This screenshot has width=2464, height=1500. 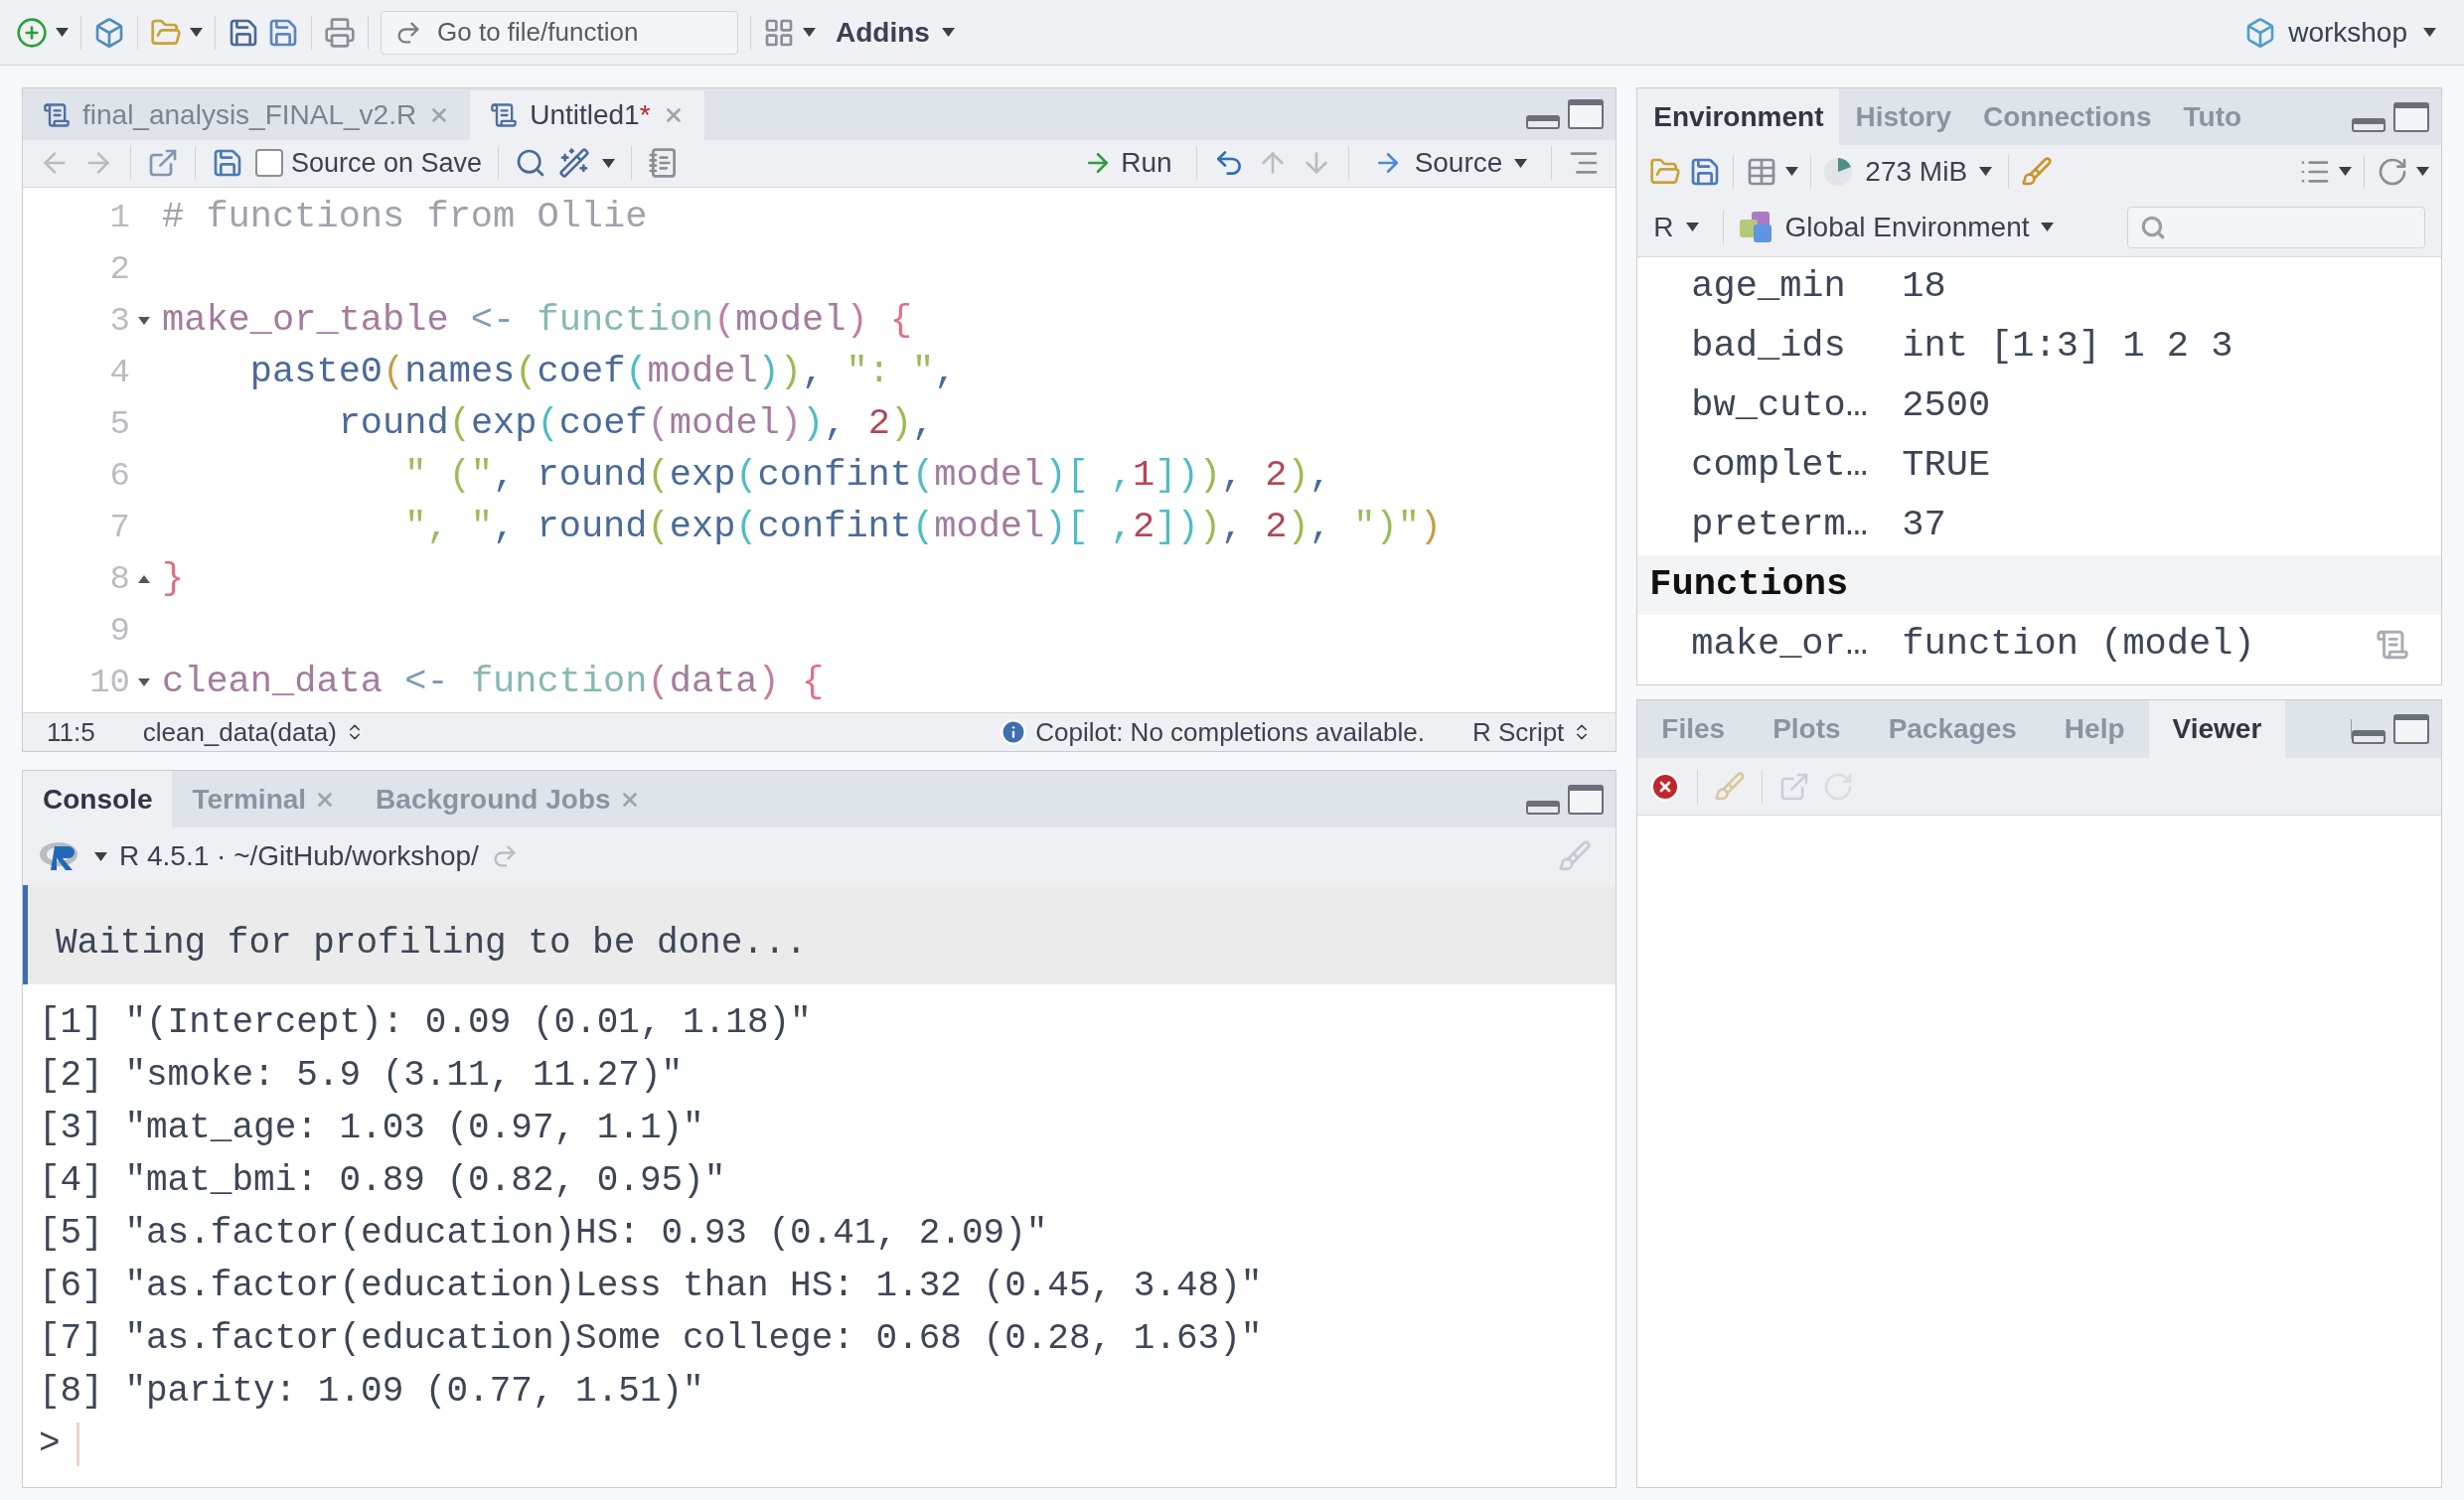 What do you see at coordinates (249, 114) in the screenshot?
I see `tab-title: final_analysis_FINAL_v2.R` at bounding box center [249, 114].